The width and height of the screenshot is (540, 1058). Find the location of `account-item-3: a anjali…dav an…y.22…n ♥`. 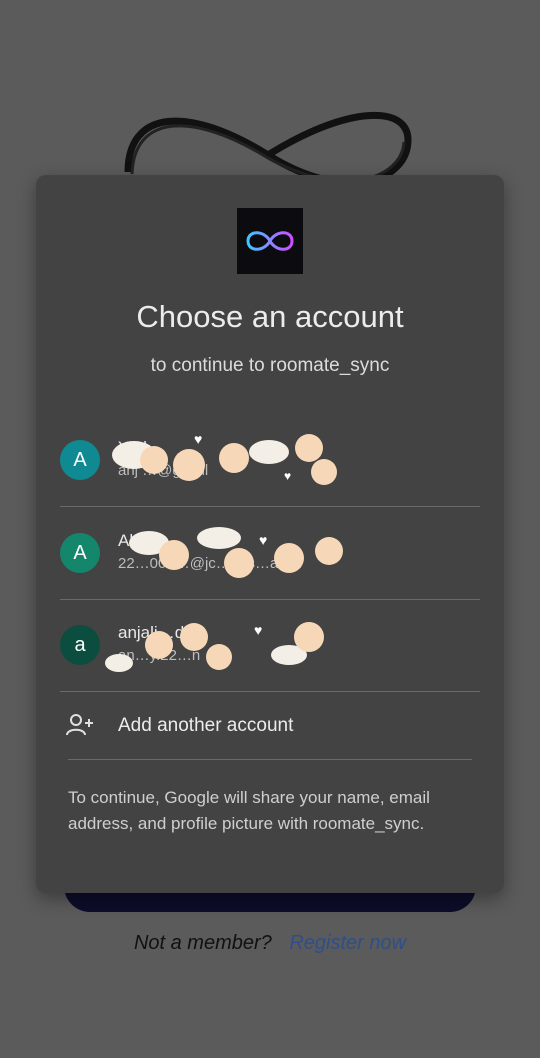

account-item-3: a anjali…dav an…y.22…n ♥ is located at coordinates (270, 645).